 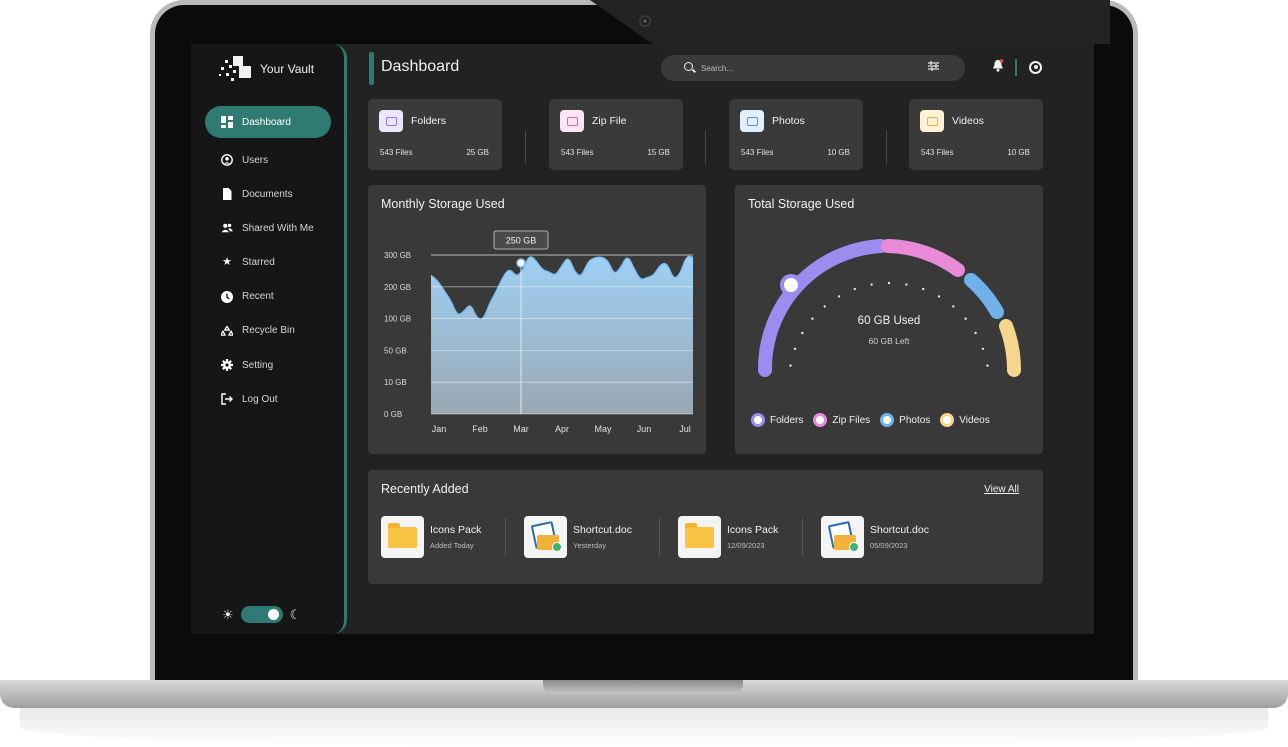 What do you see at coordinates (609, 121) in the screenshot?
I see `category-name: Zip File` at bounding box center [609, 121].